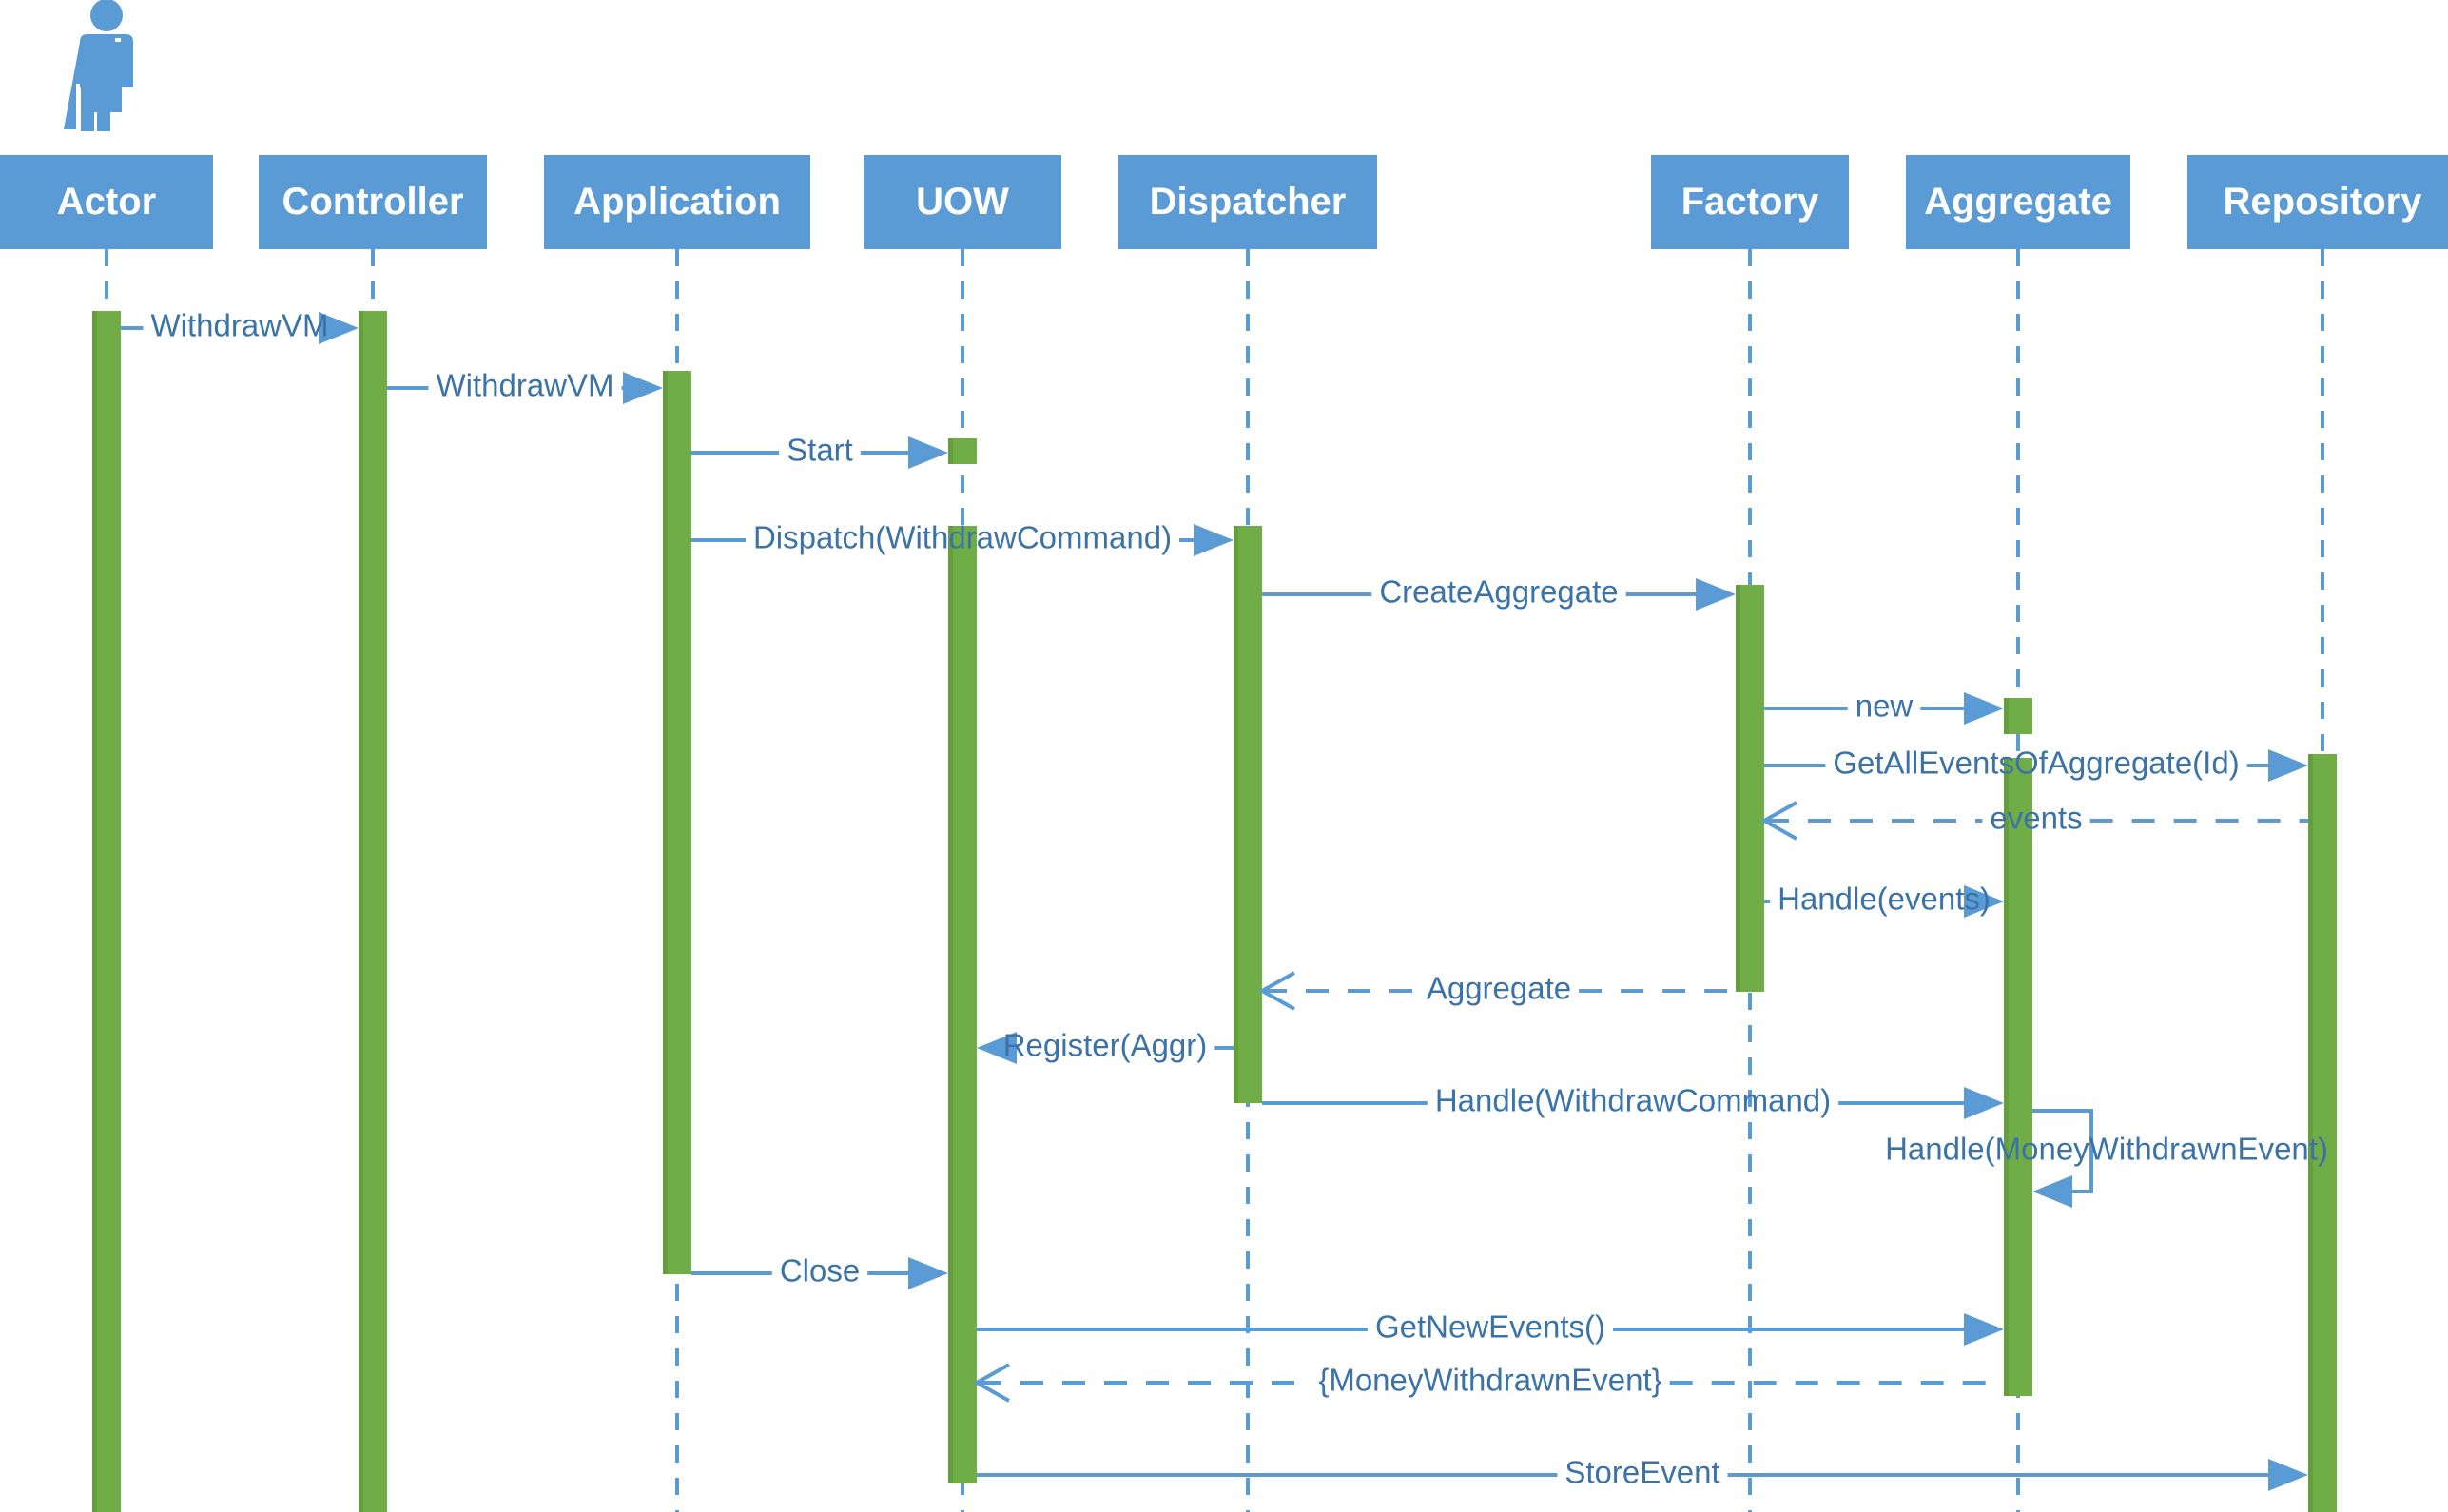  I want to click on person-icon, so click(98, 65).